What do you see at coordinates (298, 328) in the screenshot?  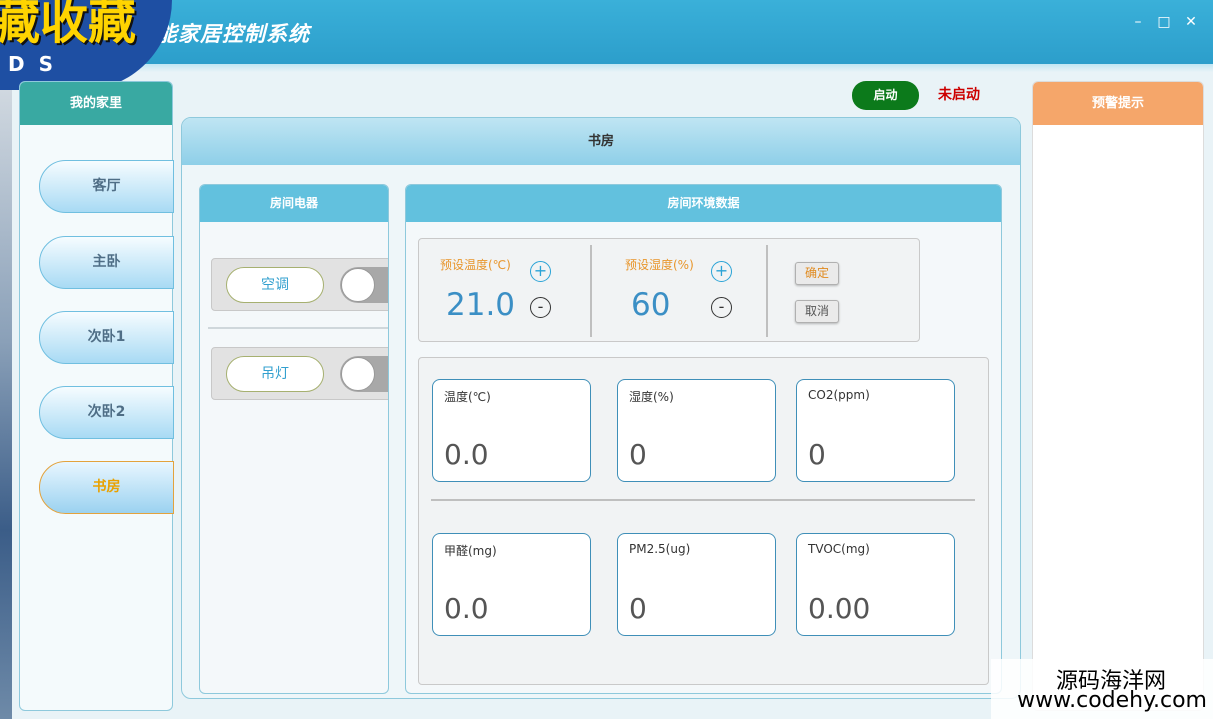 I see `device-divider` at bounding box center [298, 328].